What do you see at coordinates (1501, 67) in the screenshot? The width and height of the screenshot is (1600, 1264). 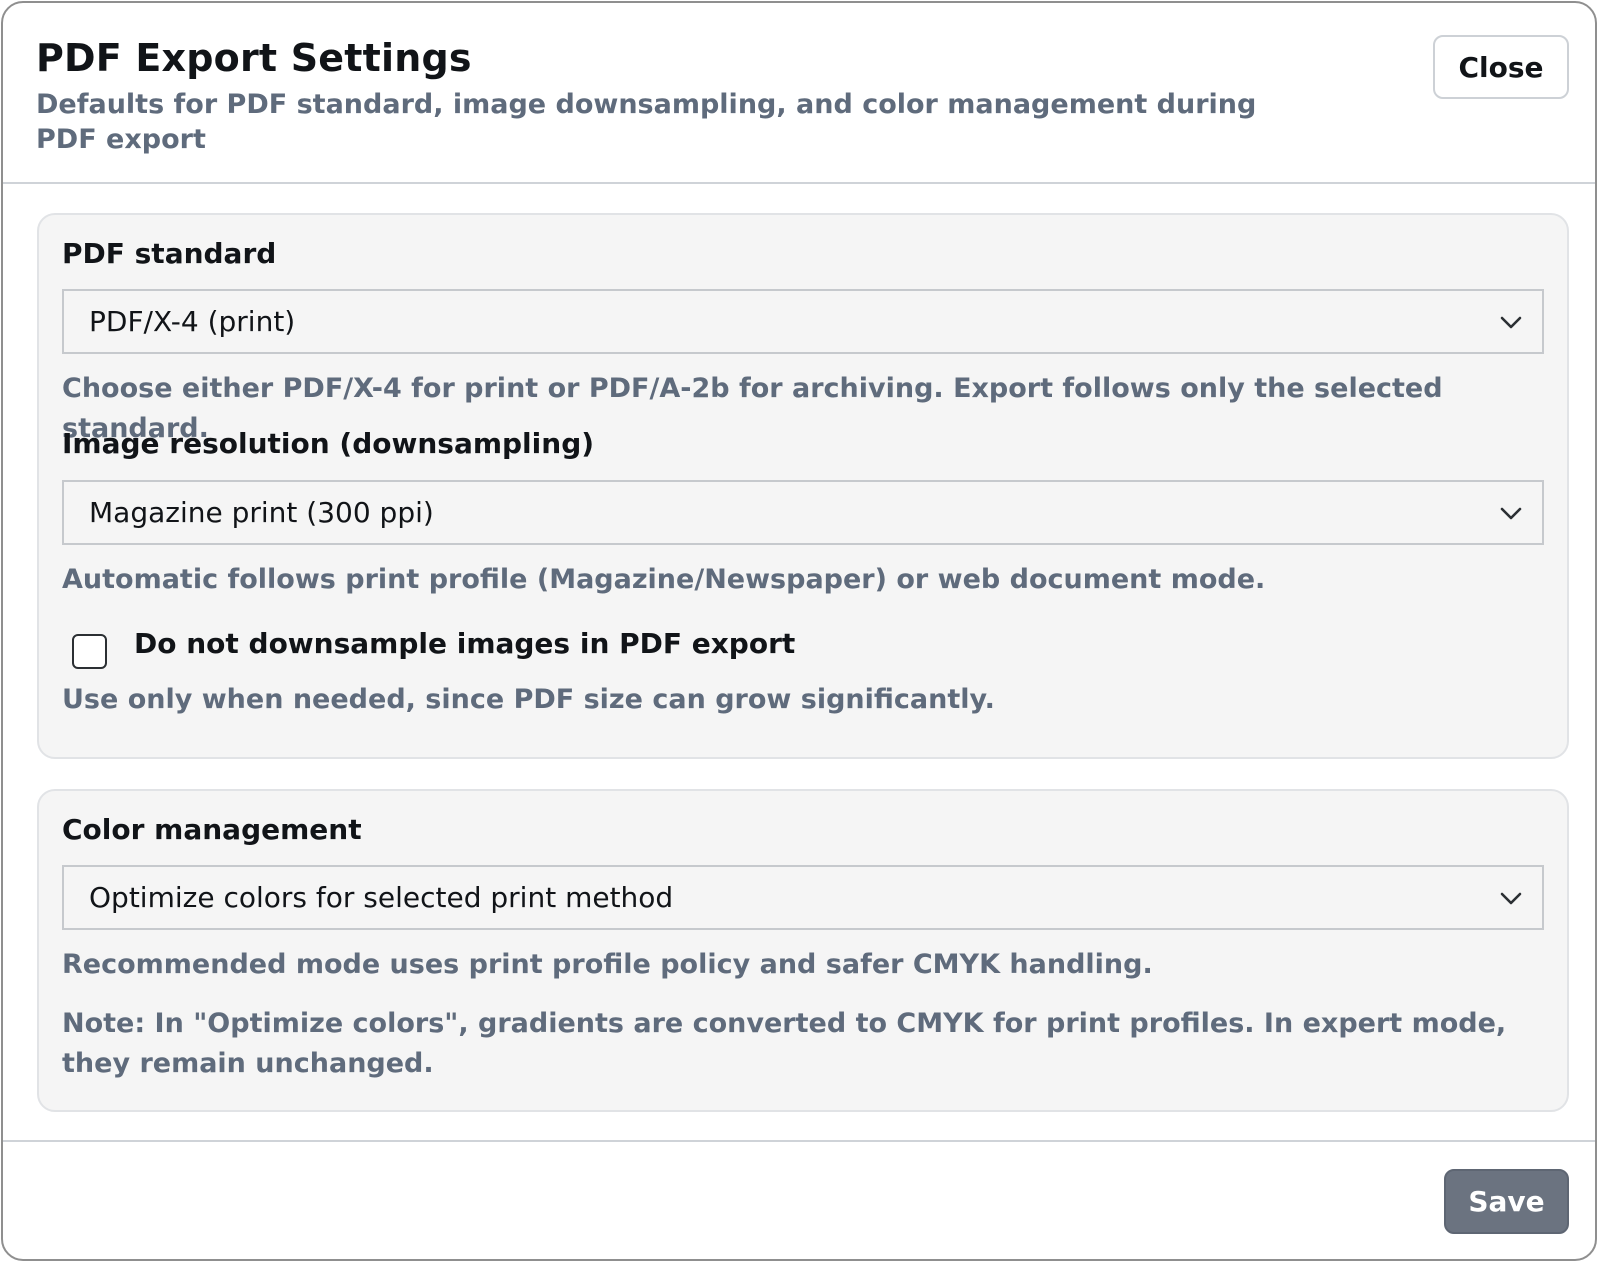 I see `close-button: Close` at bounding box center [1501, 67].